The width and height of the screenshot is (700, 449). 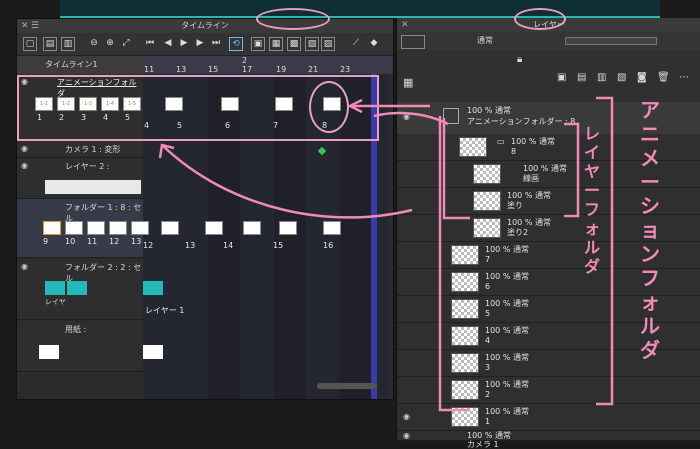 I want to click on annotation-layer-folder: レイヤーフォルダ, so click(x=592, y=200).